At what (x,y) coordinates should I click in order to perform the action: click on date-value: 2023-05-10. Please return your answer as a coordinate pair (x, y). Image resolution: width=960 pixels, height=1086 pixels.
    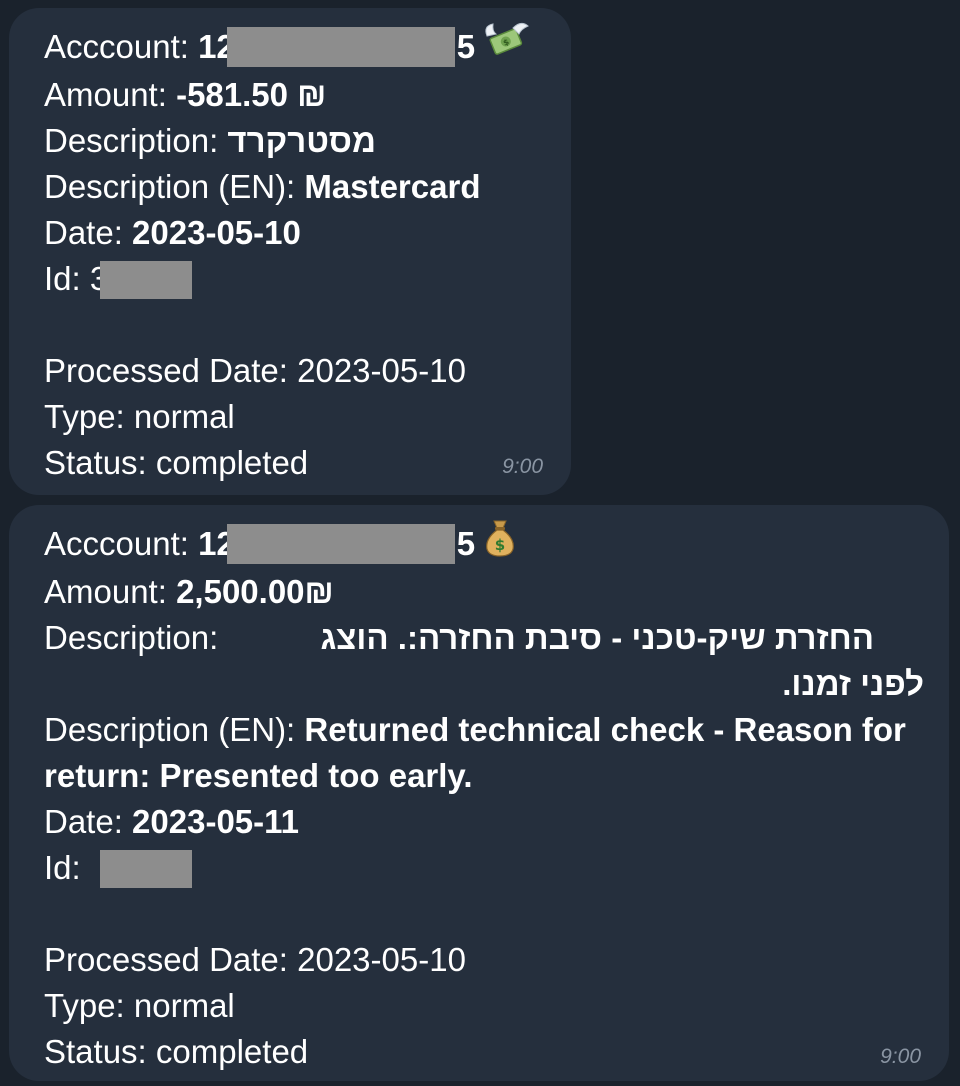
    Looking at the image, I should click on (216, 233).